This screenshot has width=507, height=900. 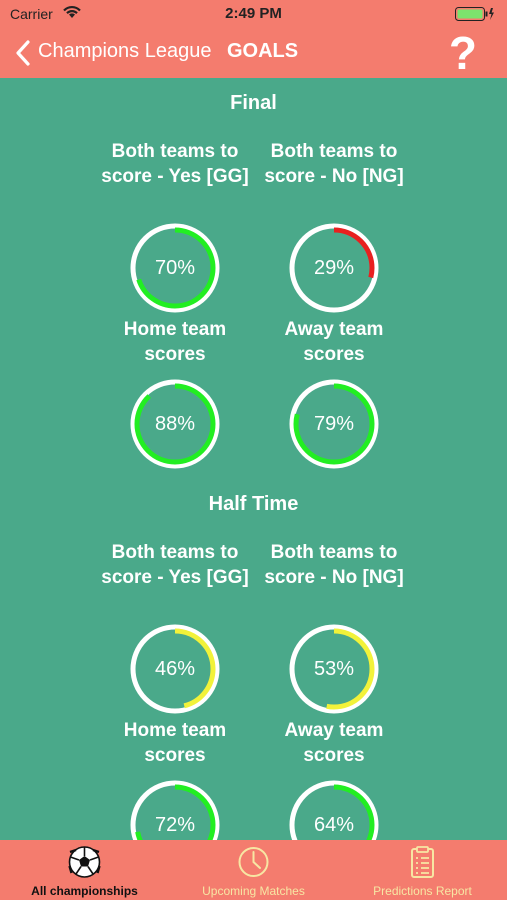 I want to click on percent-ring: 79%, so click(x=334, y=424).